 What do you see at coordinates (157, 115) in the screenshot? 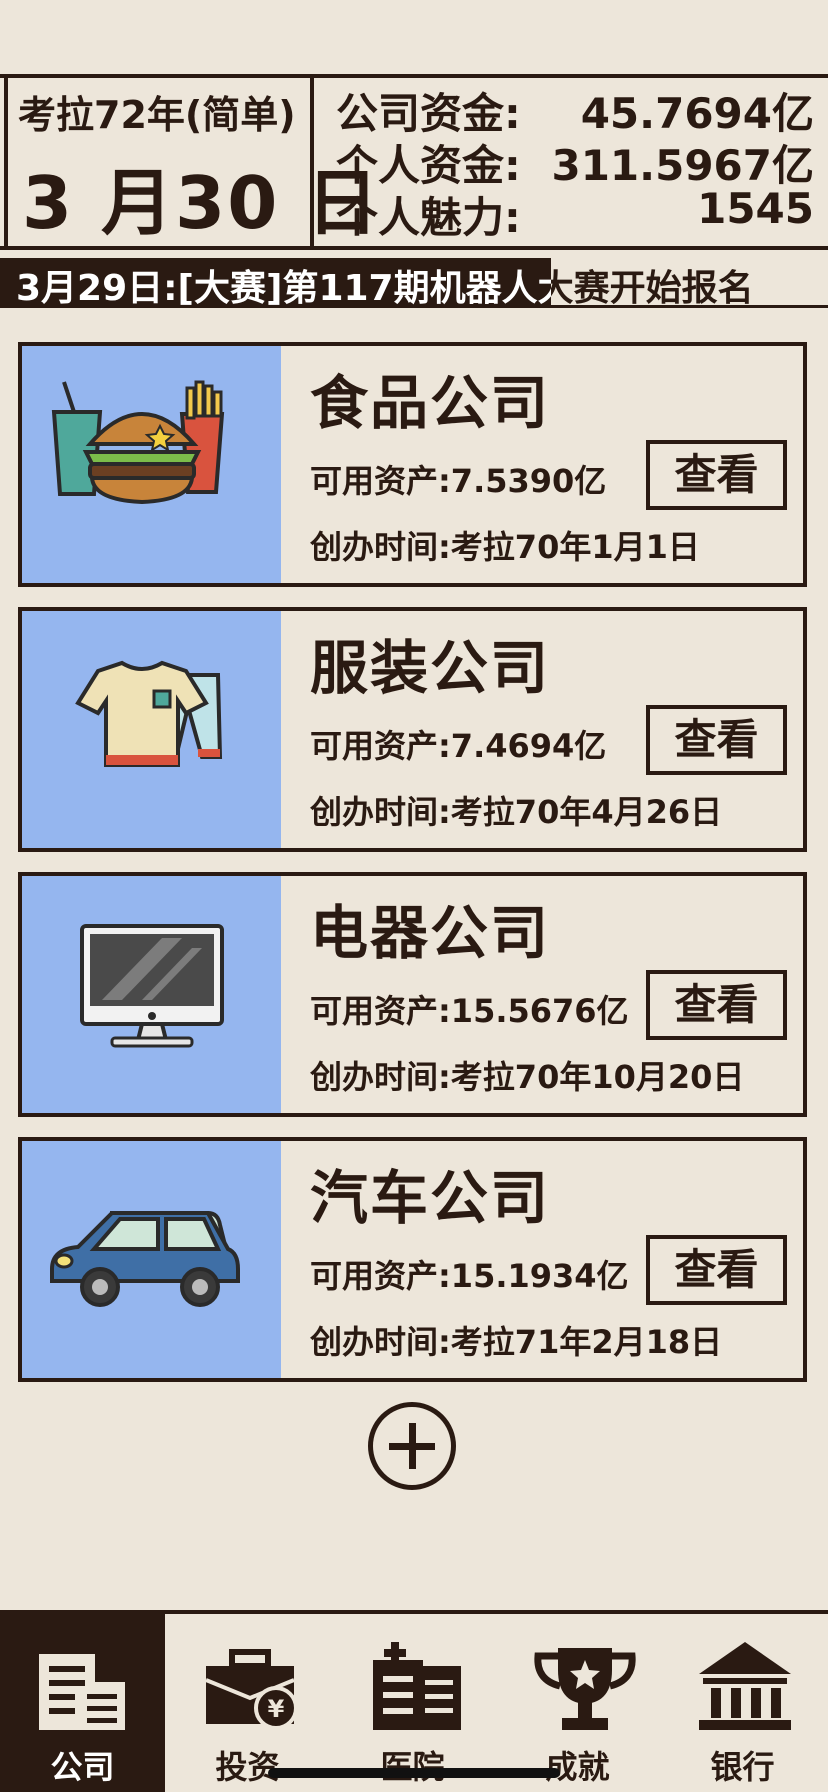
I see `year-mode-label: 考拉72年(简单)` at bounding box center [157, 115].